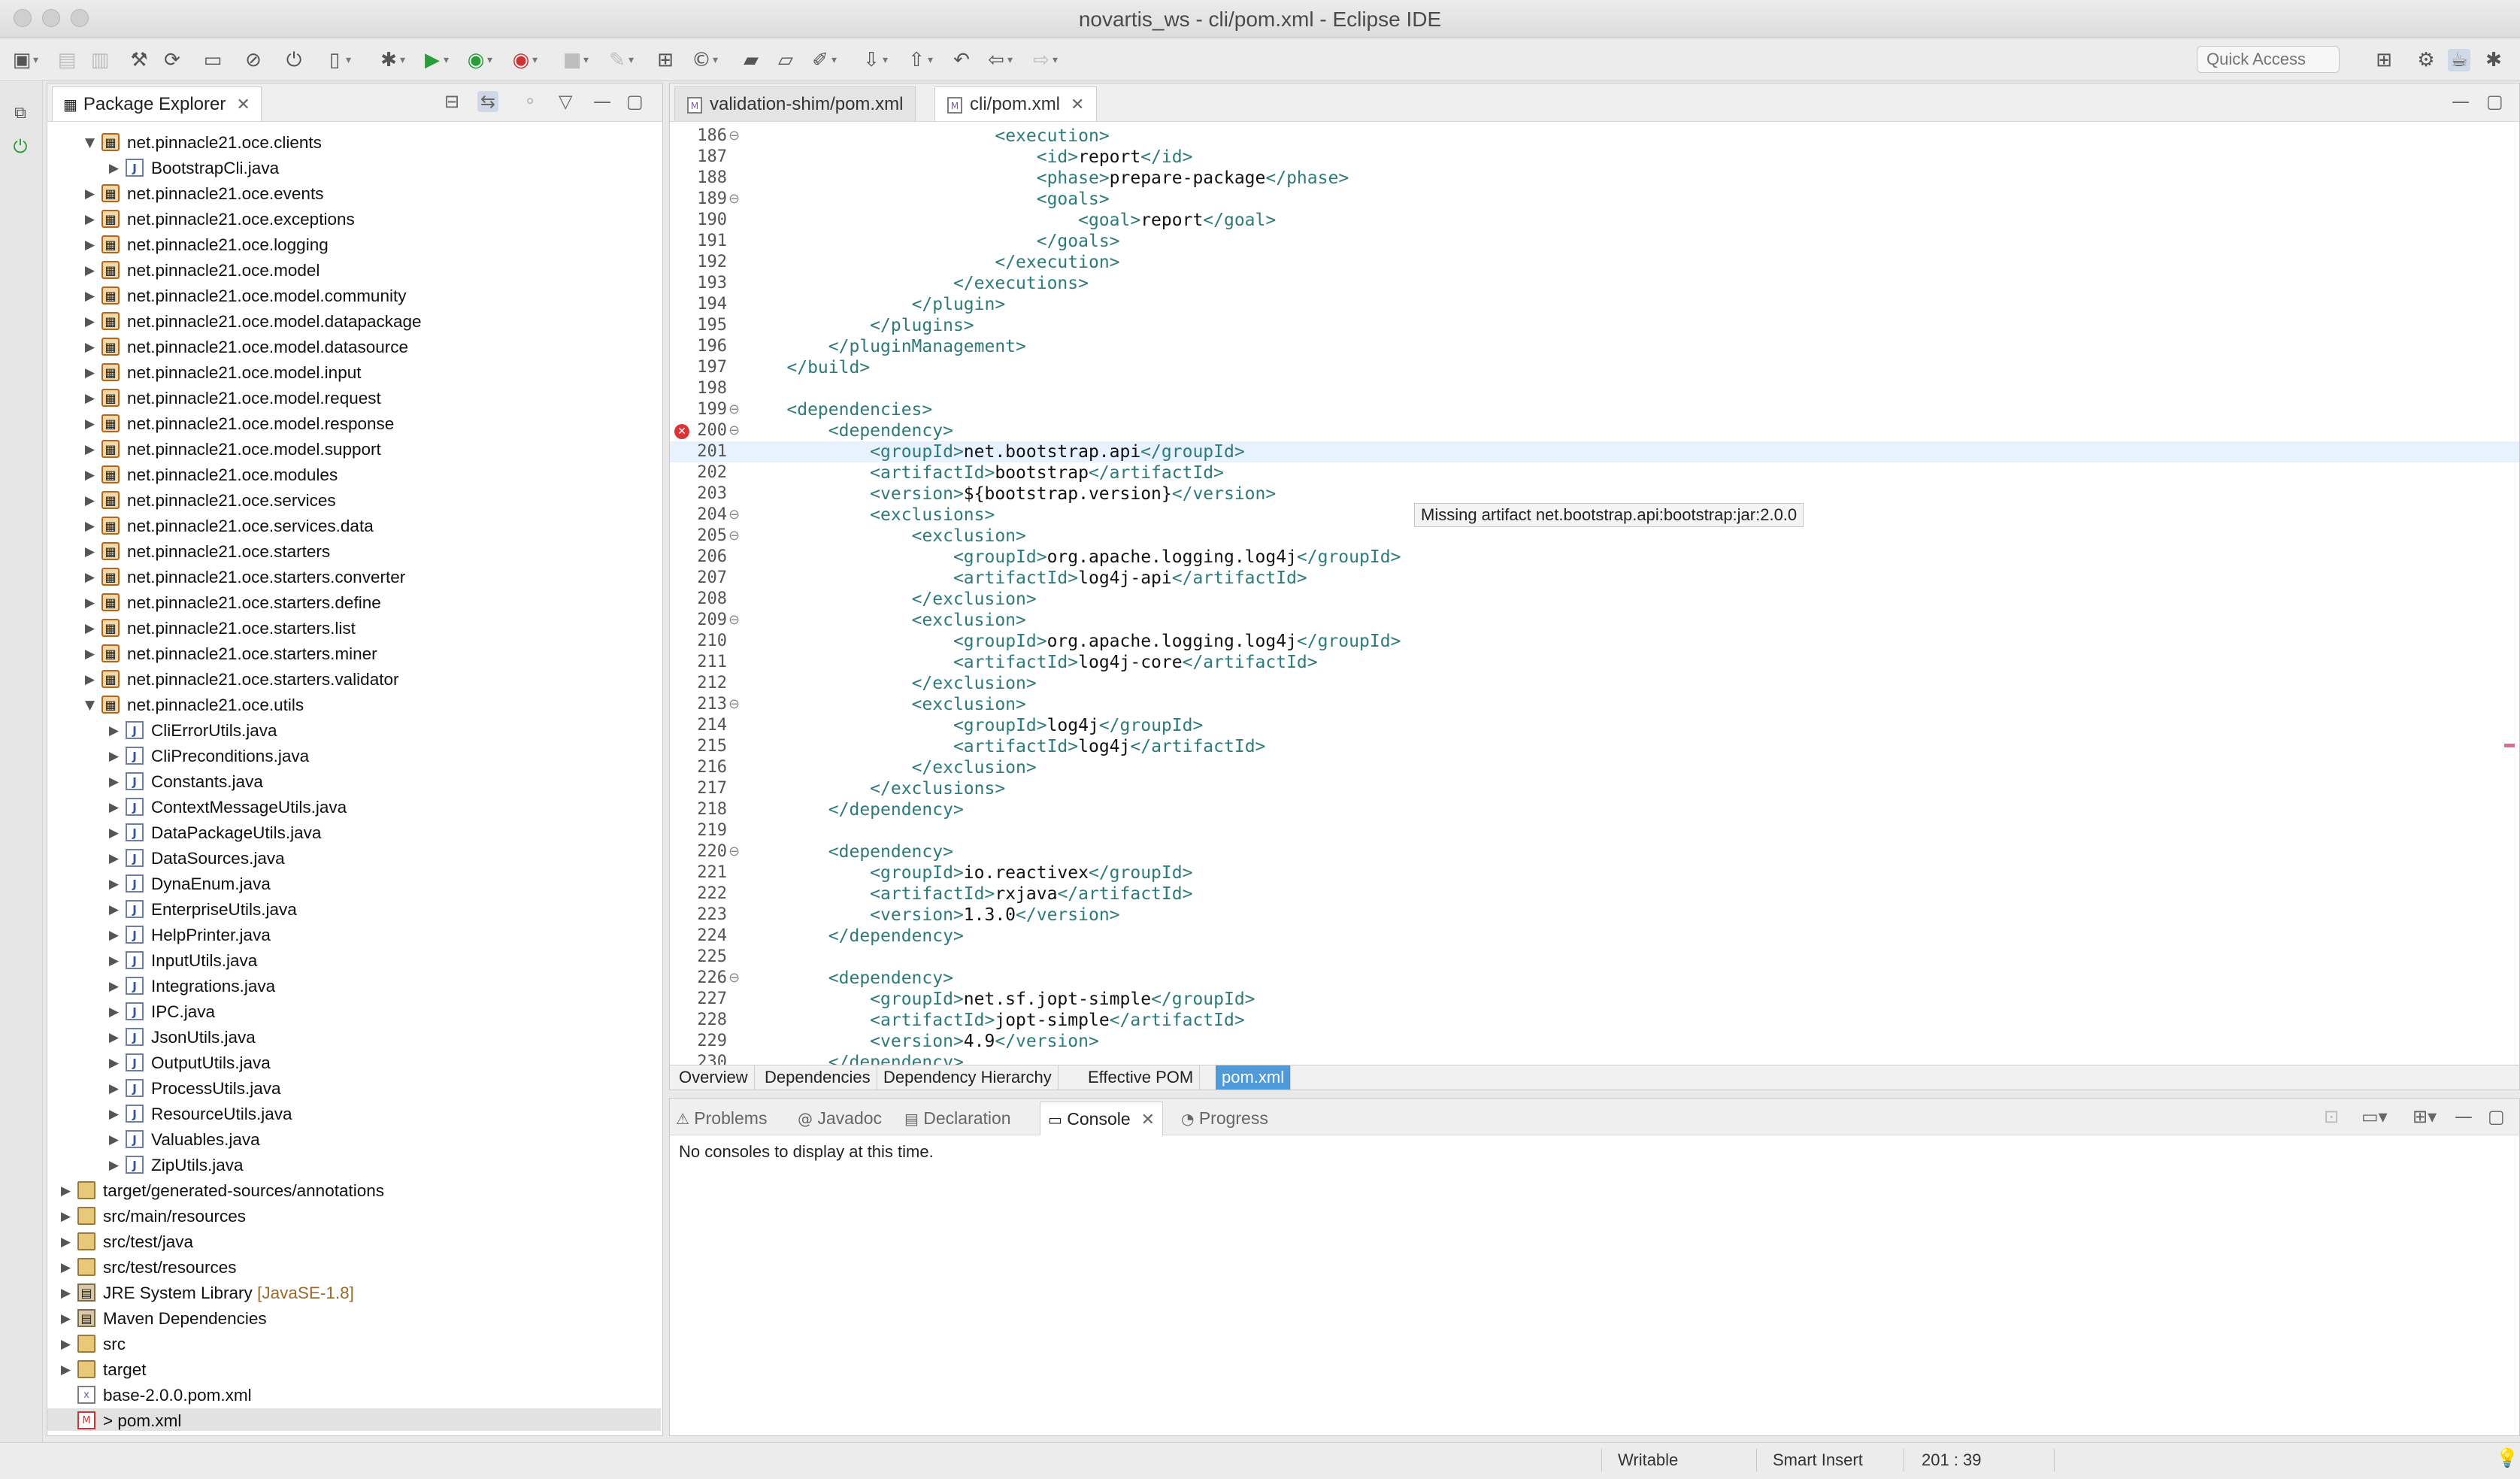 This screenshot has height=1479, width=2520. I want to click on coverage-icon: ◉, so click(478, 60).